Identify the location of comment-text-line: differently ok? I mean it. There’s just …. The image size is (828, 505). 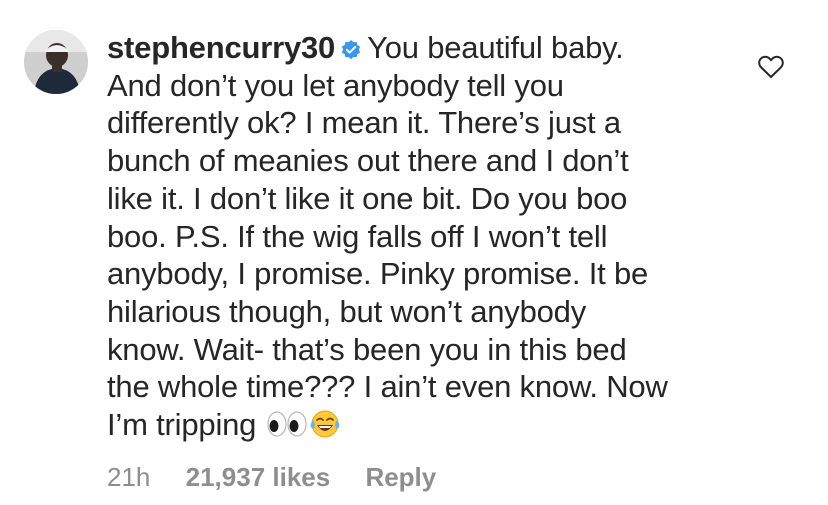
(364, 123).